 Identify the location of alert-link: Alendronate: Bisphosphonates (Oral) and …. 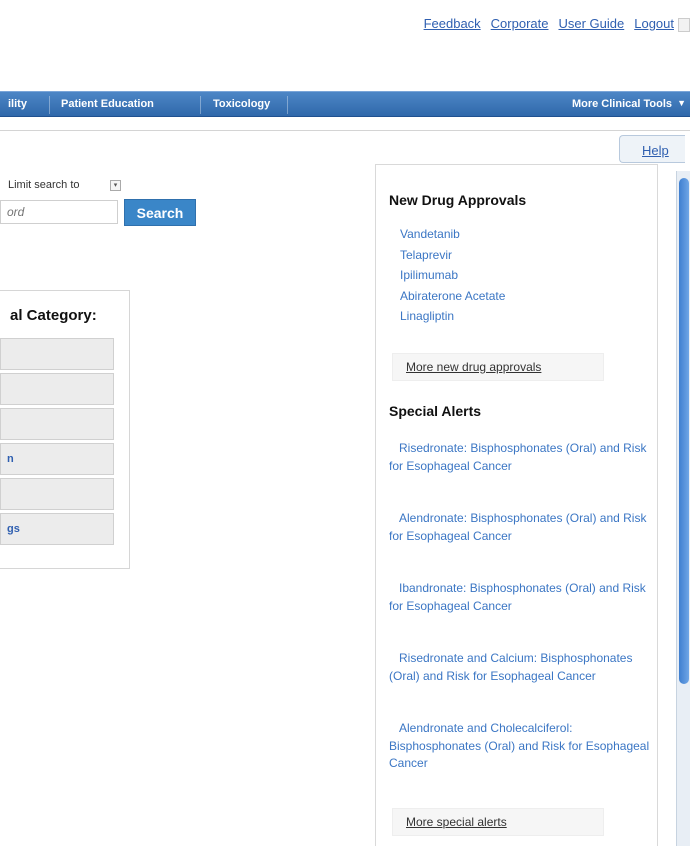
(520, 527).